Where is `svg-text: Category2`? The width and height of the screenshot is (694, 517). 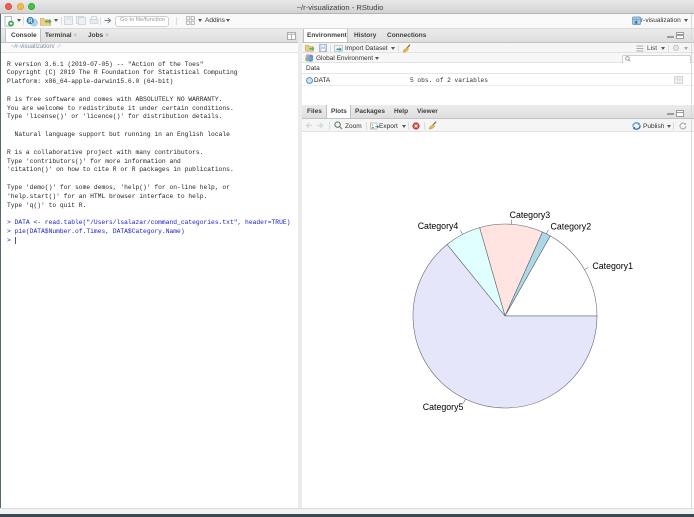
svg-text: Category2 is located at coordinates (571, 227).